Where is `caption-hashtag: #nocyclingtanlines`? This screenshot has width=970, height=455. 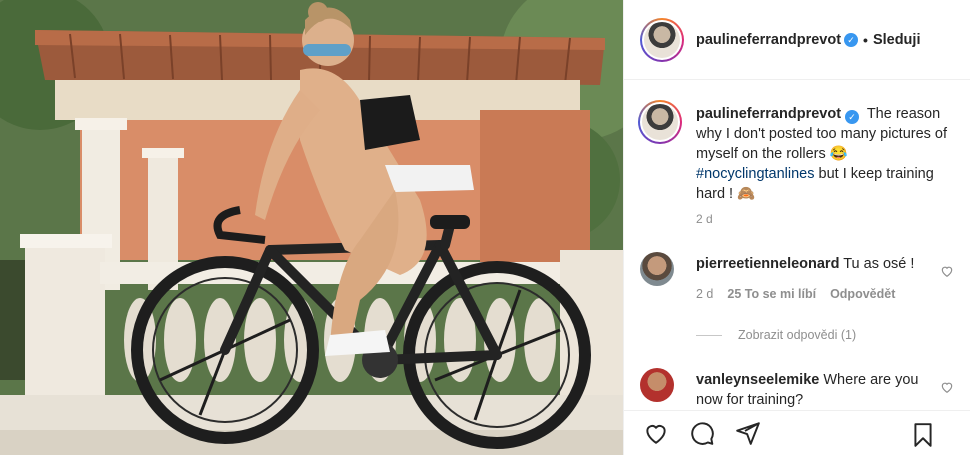
caption-hashtag: #nocyclingtanlines is located at coordinates (755, 174).